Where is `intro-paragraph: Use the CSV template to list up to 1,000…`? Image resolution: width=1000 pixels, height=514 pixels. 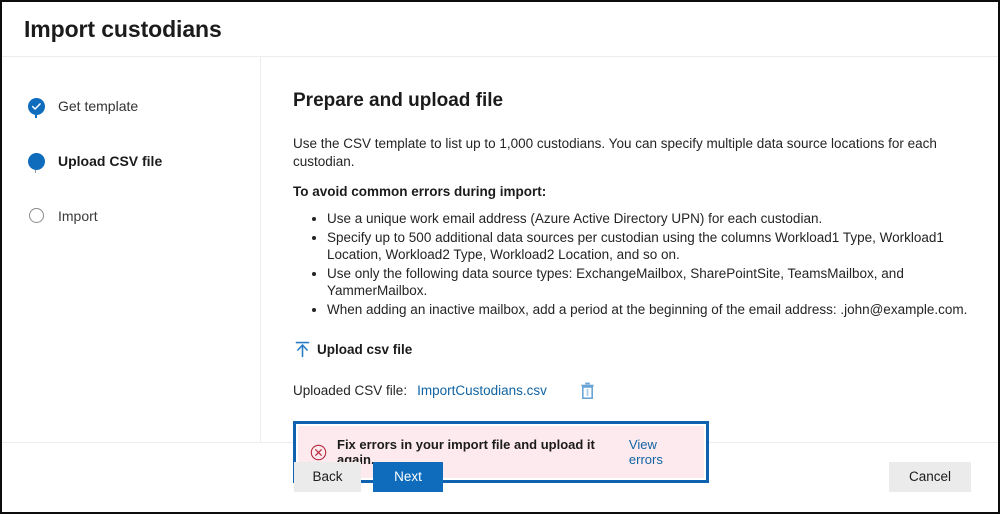 intro-paragraph: Use the CSV template to list up to 1,000… is located at coordinates (615, 152).